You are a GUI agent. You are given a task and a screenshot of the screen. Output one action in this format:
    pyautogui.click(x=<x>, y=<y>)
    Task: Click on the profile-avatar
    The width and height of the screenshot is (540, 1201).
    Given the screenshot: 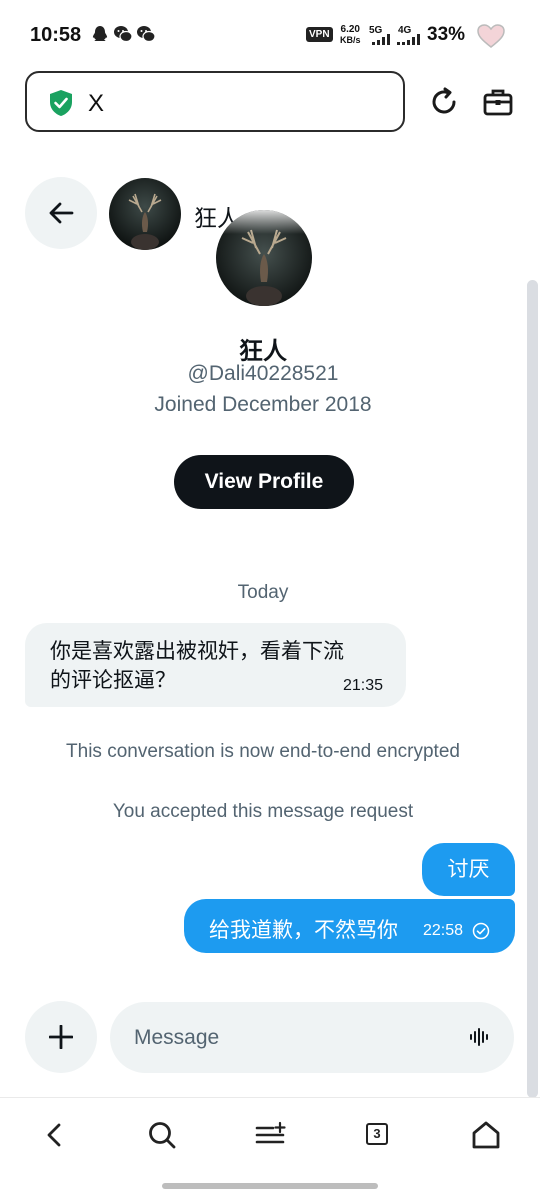 What is the action you would take?
    pyautogui.click(x=264, y=258)
    